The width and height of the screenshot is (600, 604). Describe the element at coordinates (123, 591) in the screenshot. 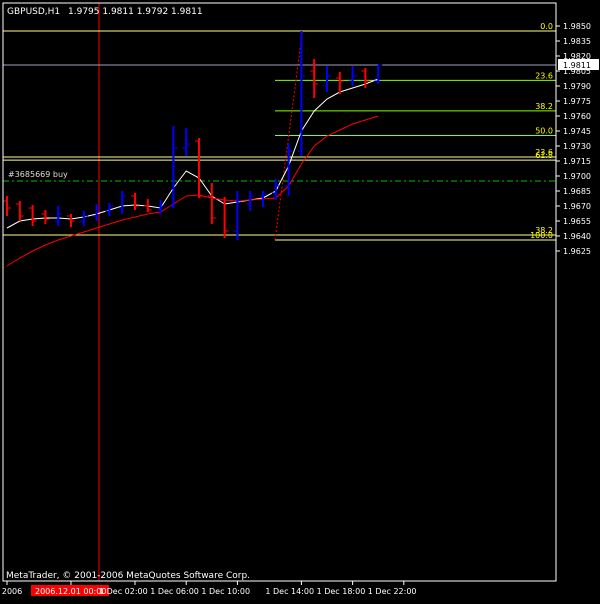

I see `time-tick-label: 1 Dec 02:00` at that location.